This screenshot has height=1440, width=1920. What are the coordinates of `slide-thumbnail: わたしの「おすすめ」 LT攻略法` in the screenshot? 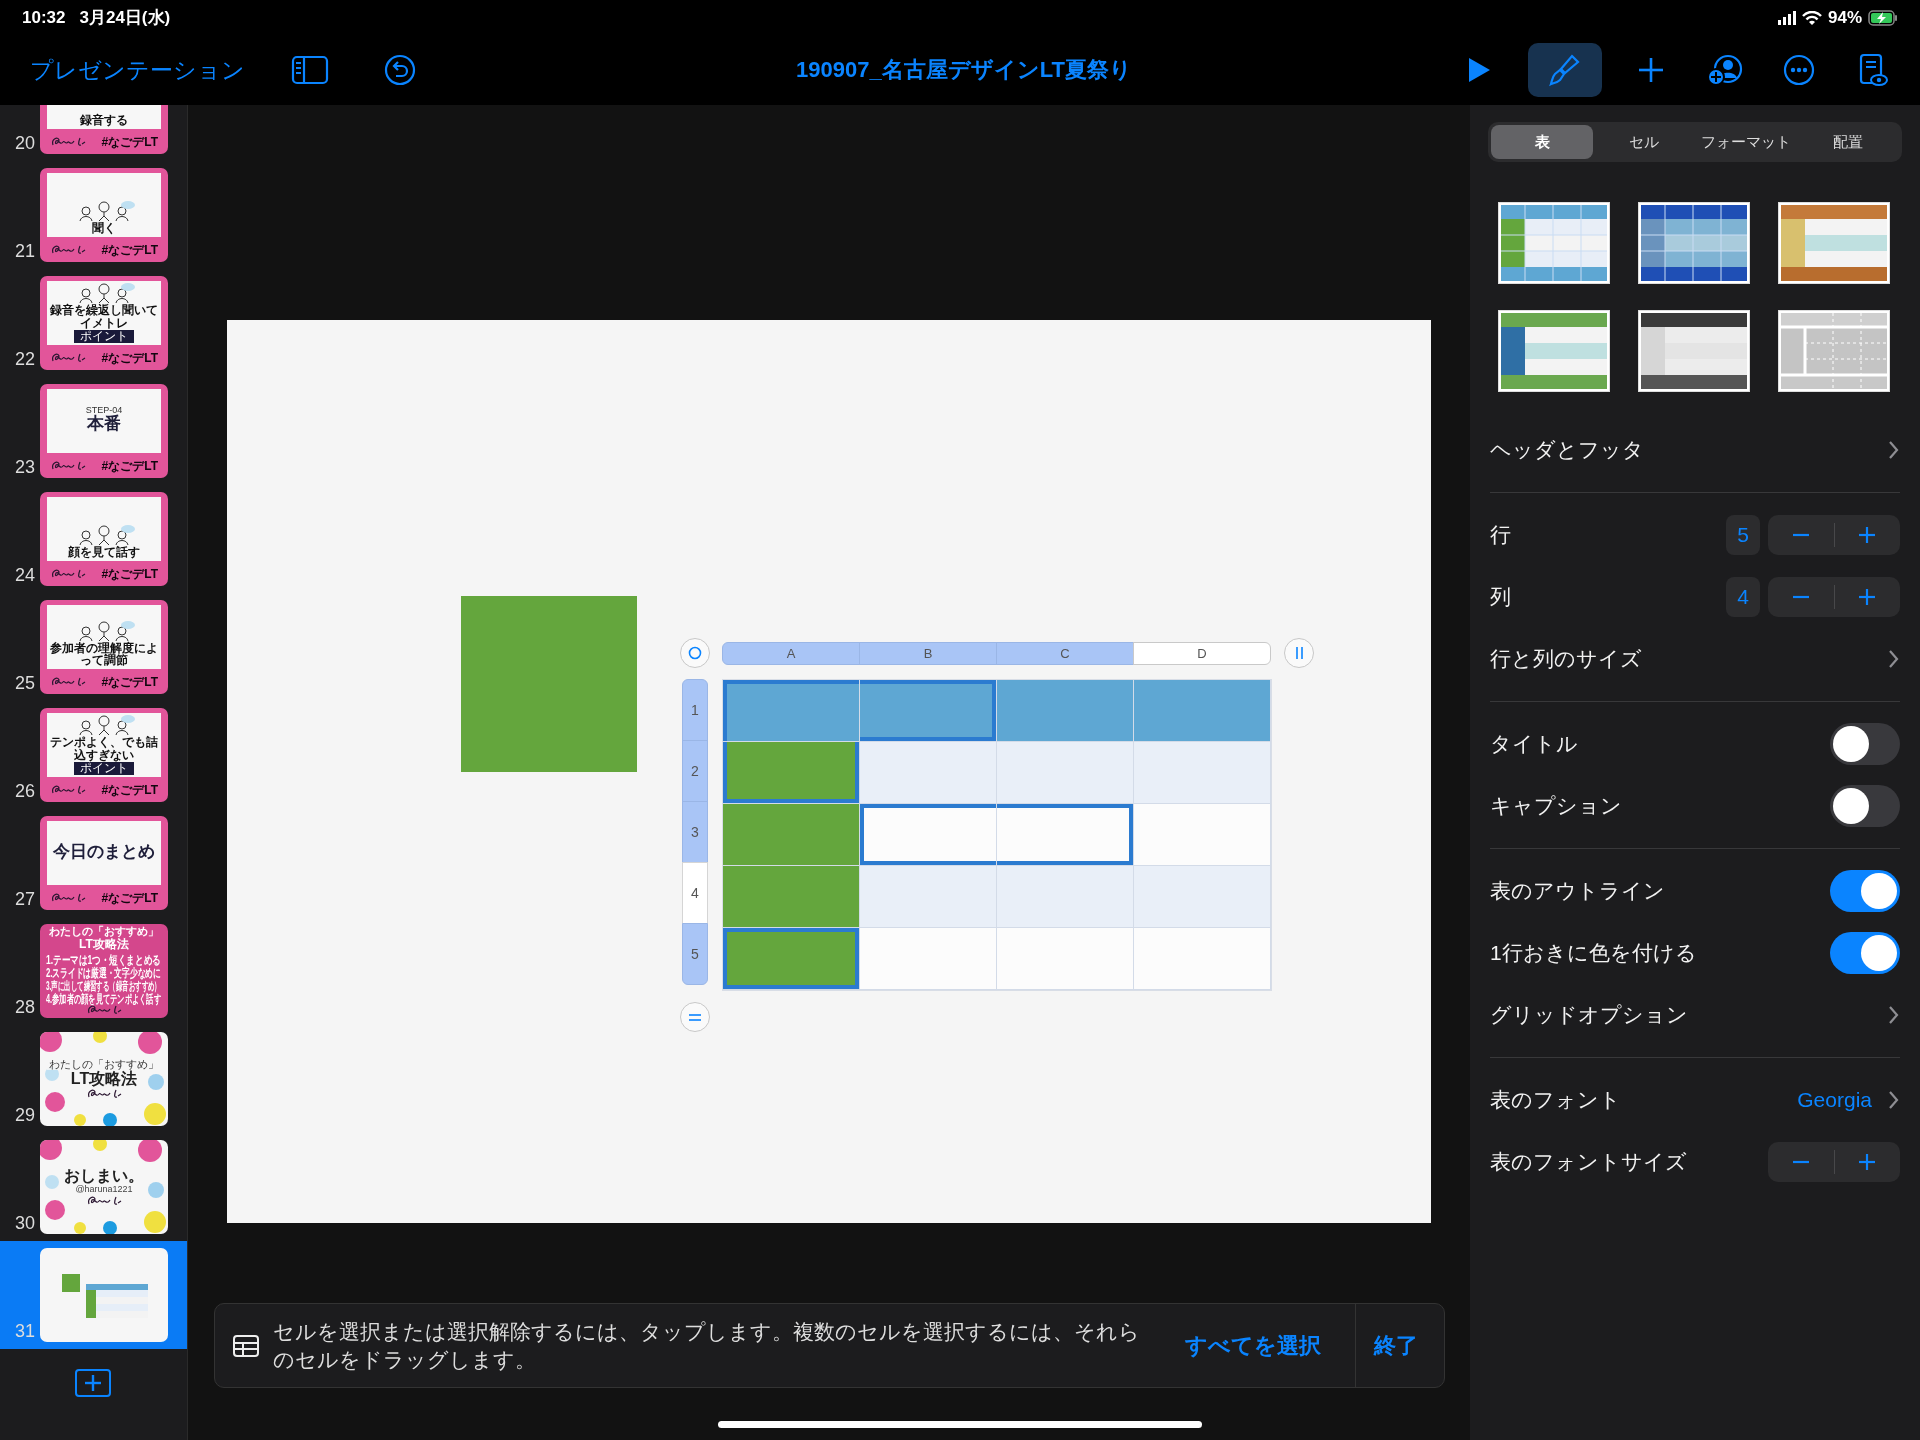 It's located at (104, 1079).